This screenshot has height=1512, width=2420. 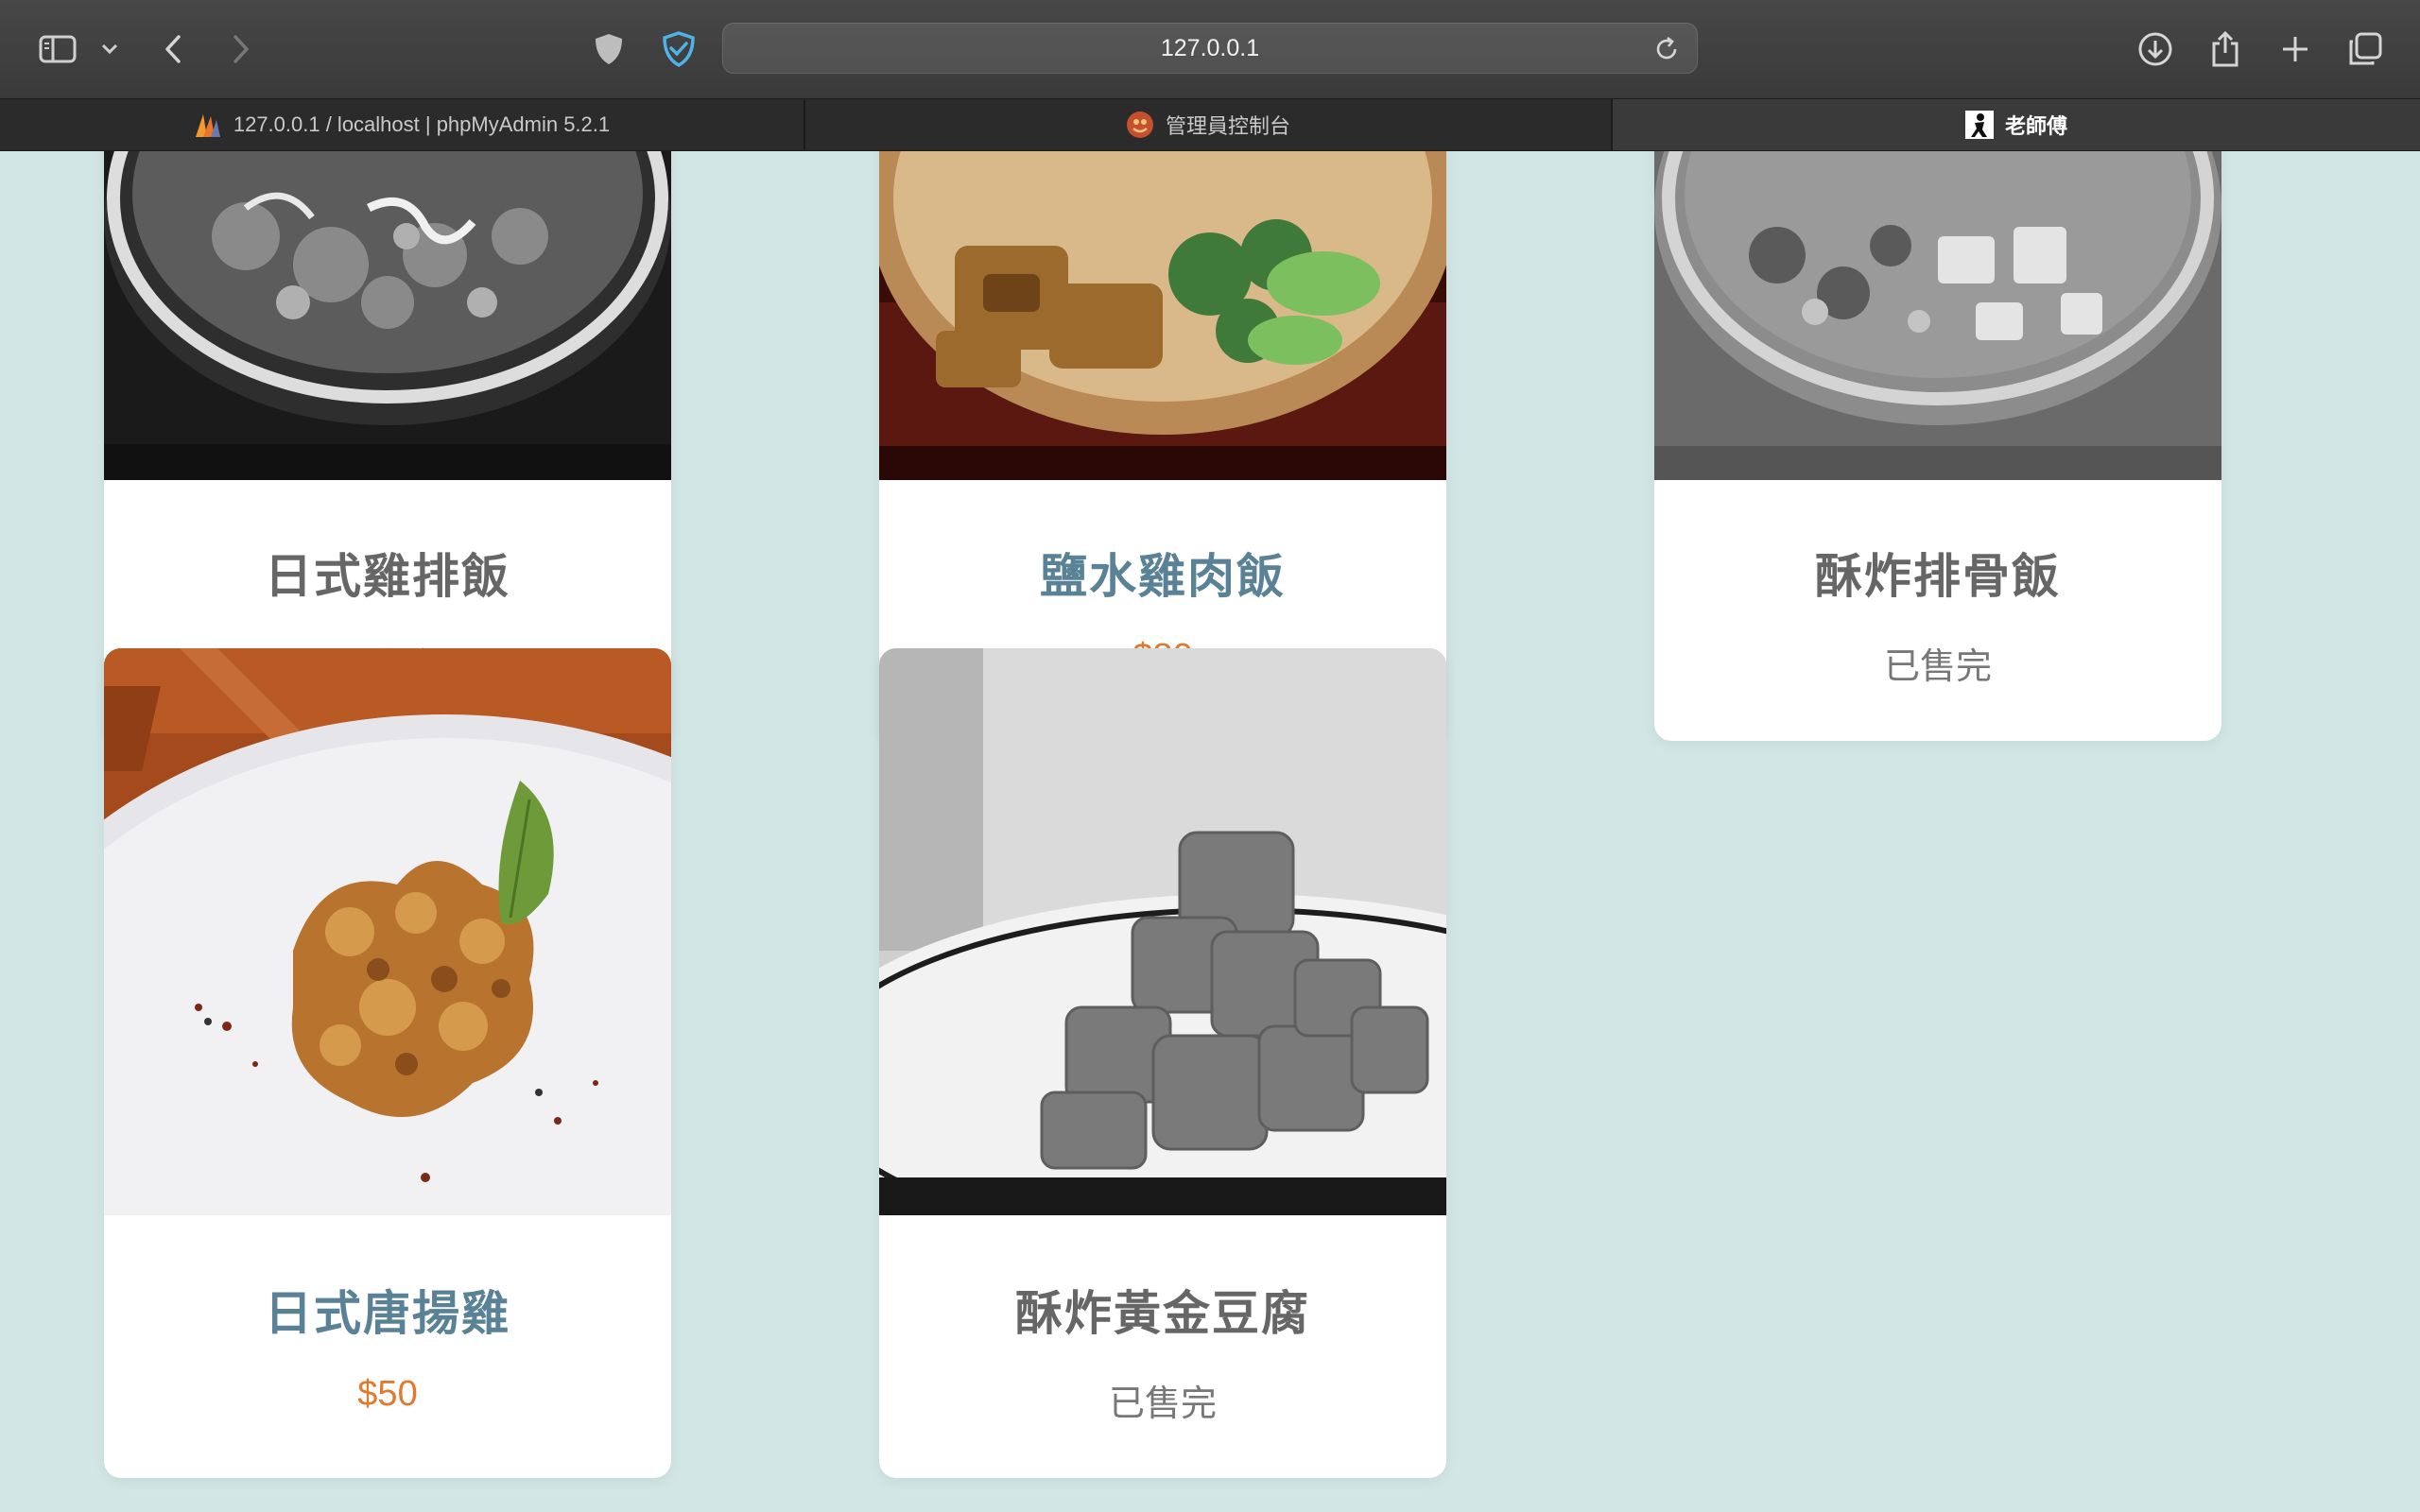 What do you see at coordinates (208, 125) in the screenshot?
I see `phpmyadmin-icon` at bounding box center [208, 125].